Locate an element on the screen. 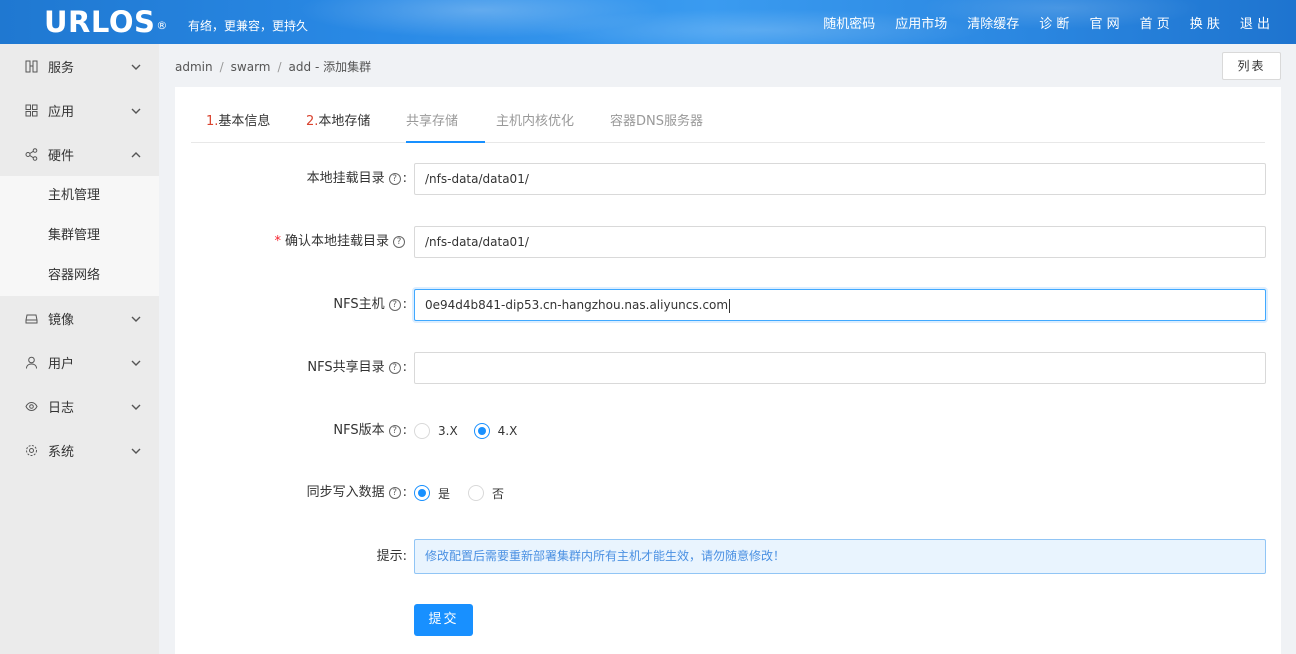  nfs-version-radio-group: 3.X 4.X is located at coordinates (473, 431).